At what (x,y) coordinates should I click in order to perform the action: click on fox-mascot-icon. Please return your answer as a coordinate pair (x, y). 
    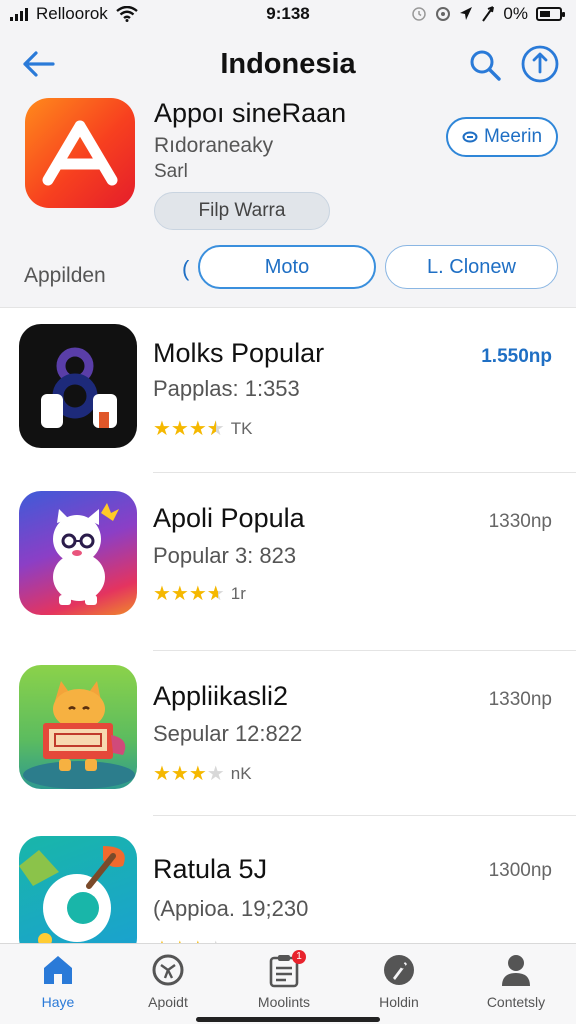
    Looking at the image, I should click on (79, 735).